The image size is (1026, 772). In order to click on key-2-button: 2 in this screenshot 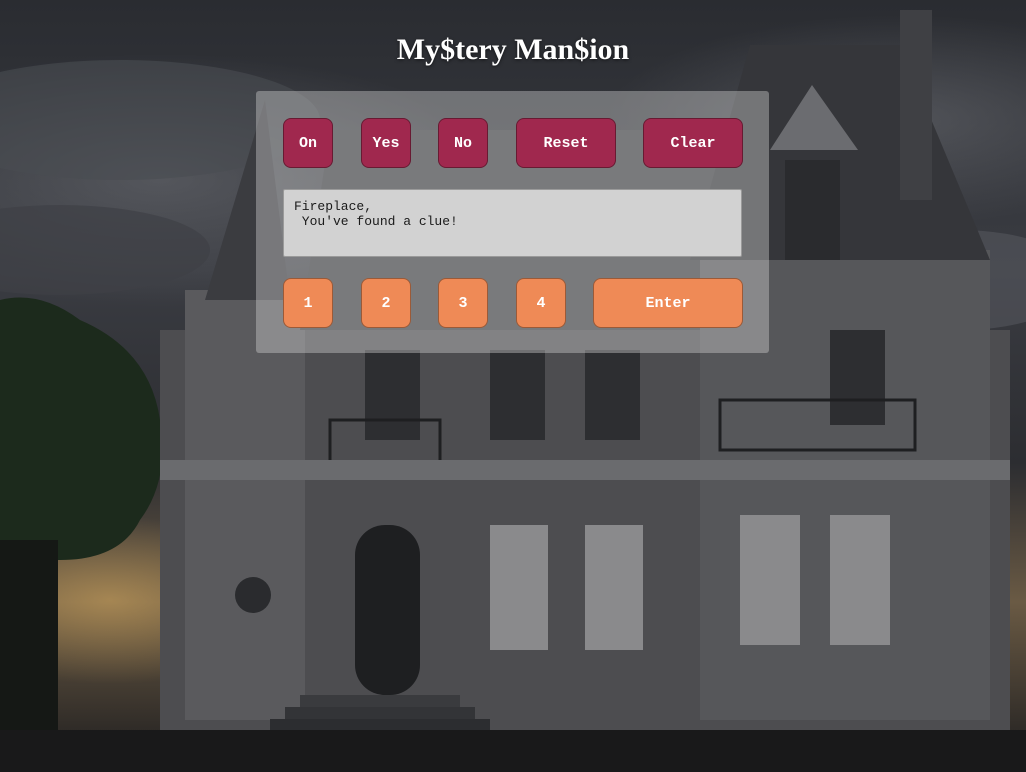, I will do `click(386, 303)`.